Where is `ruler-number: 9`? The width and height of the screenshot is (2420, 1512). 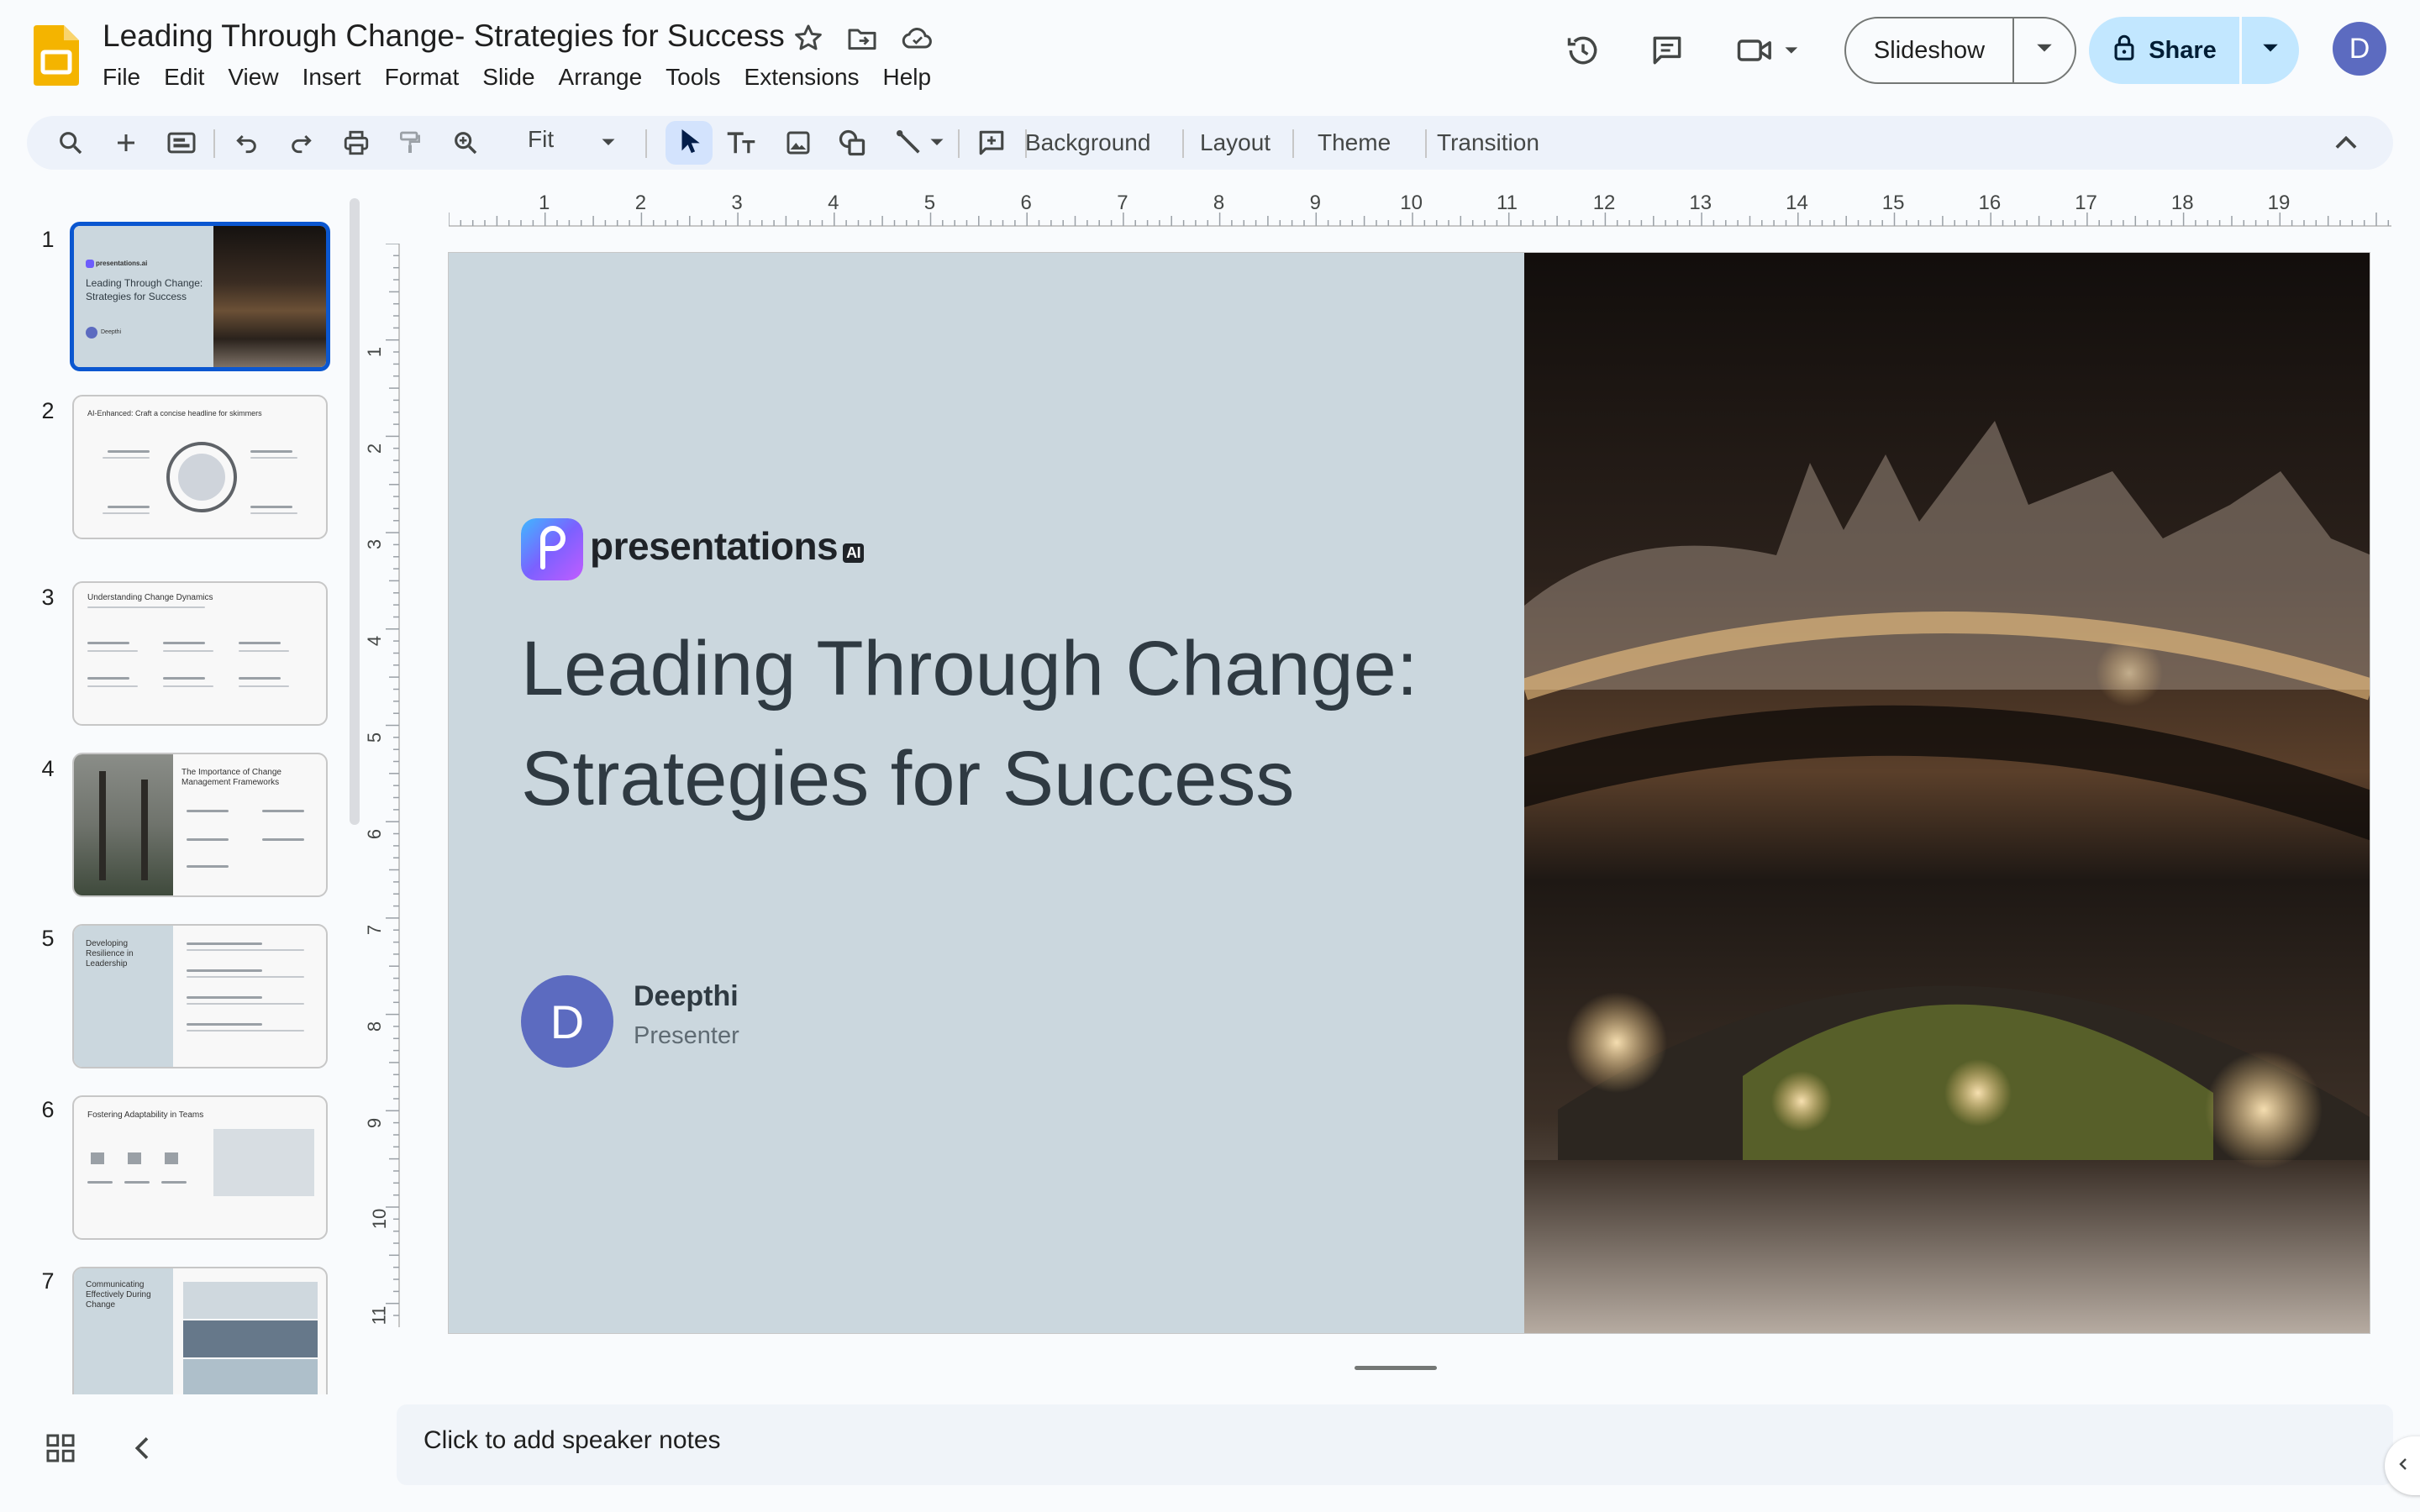
ruler-number: 9 is located at coordinates (375, 1122).